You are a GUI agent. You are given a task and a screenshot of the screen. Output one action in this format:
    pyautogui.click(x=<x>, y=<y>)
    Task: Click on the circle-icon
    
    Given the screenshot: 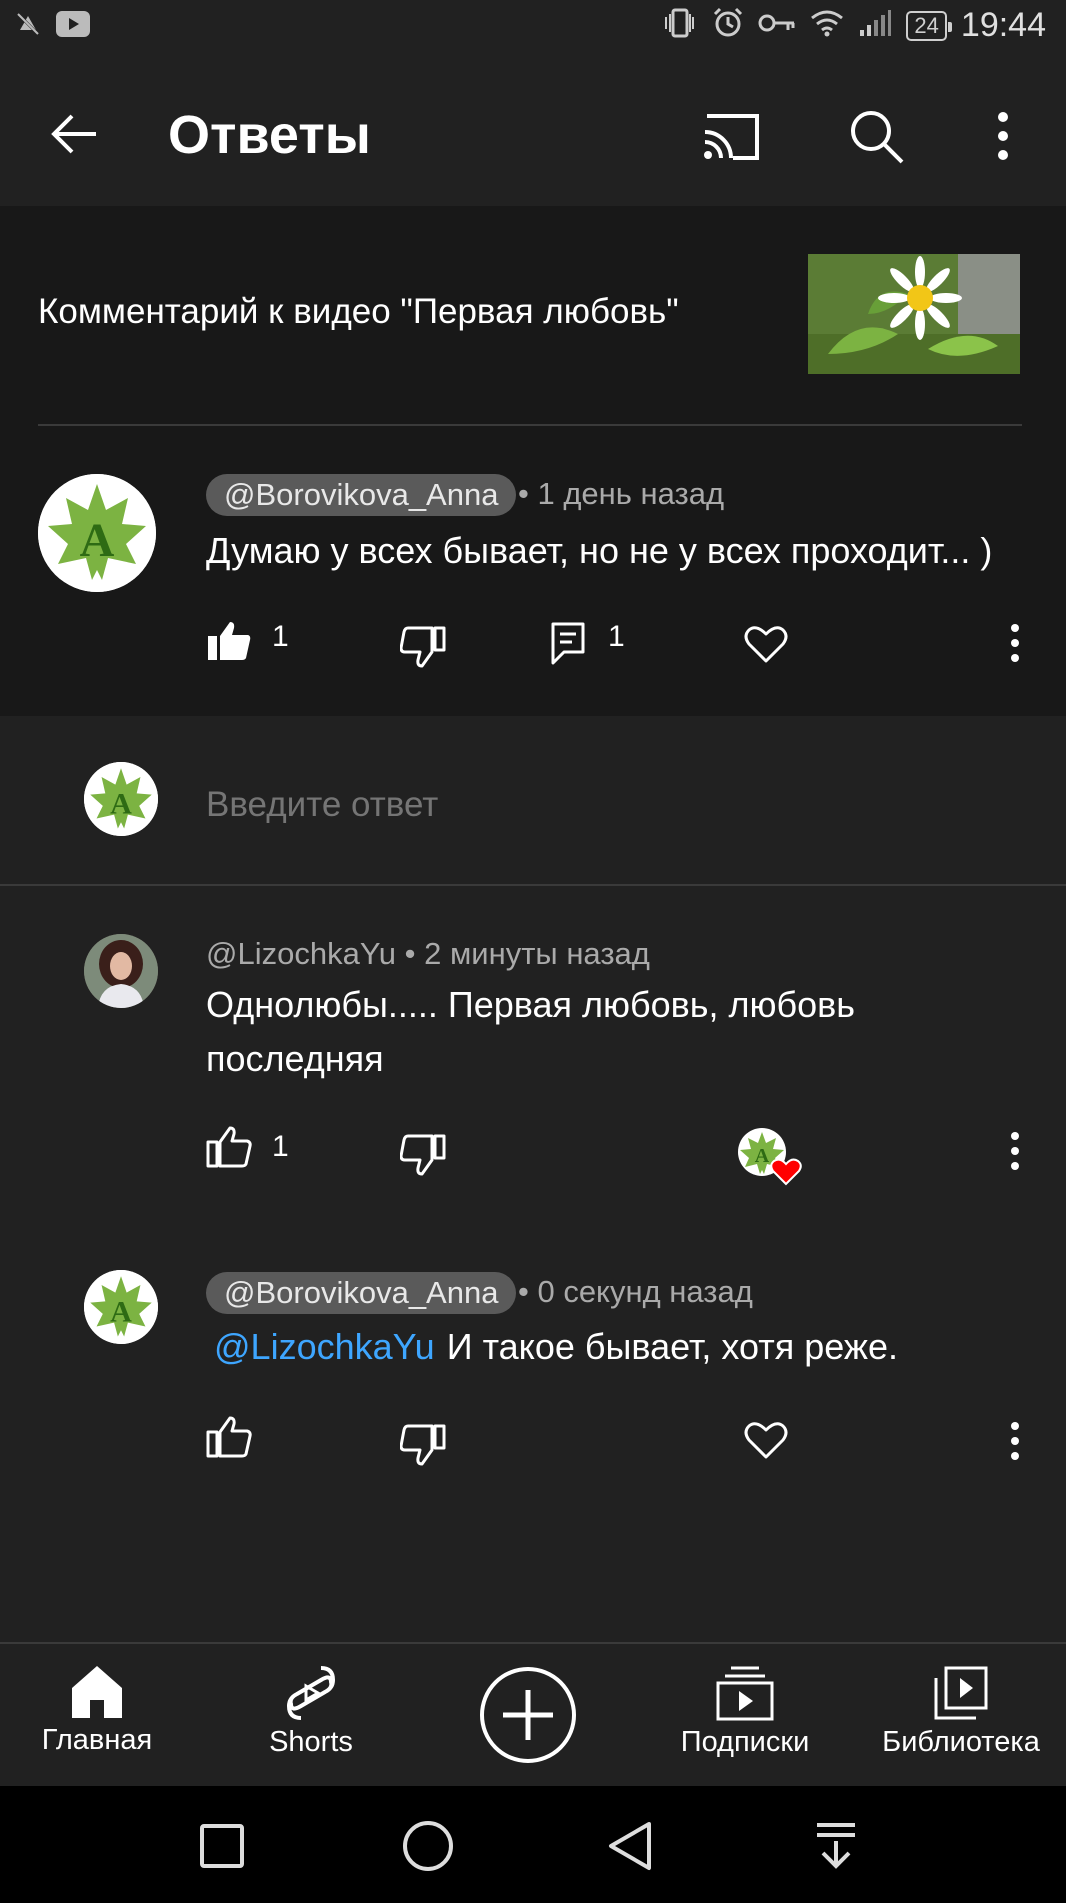 What is the action you would take?
    pyautogui.click(x=428, y=1846)
    